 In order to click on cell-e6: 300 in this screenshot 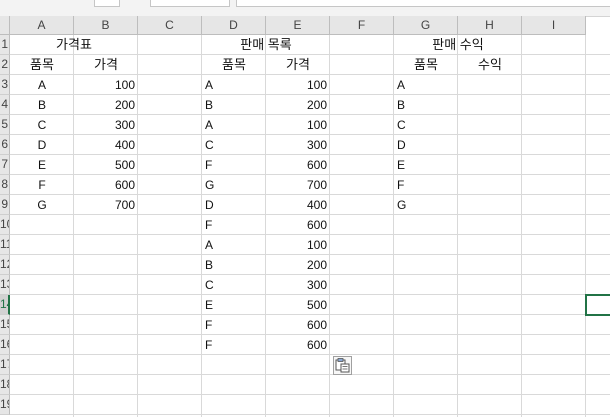, I will do `click(298, 145)`.